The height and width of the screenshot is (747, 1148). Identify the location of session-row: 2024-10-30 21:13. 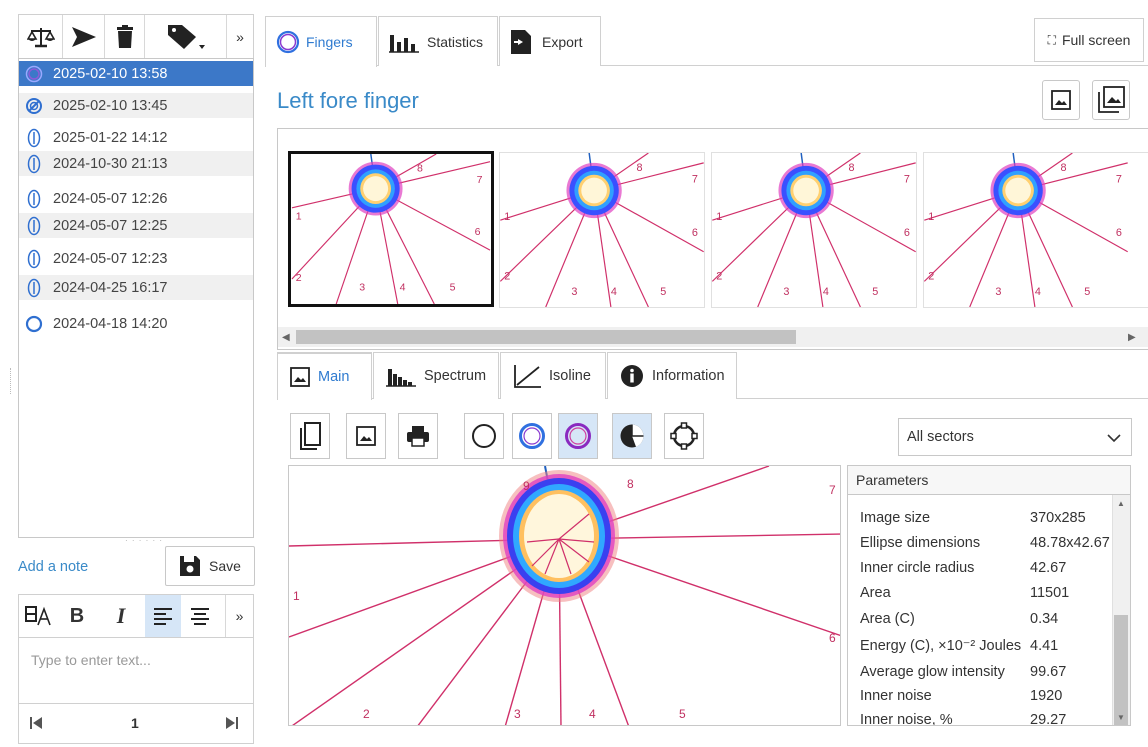
(136, 163).